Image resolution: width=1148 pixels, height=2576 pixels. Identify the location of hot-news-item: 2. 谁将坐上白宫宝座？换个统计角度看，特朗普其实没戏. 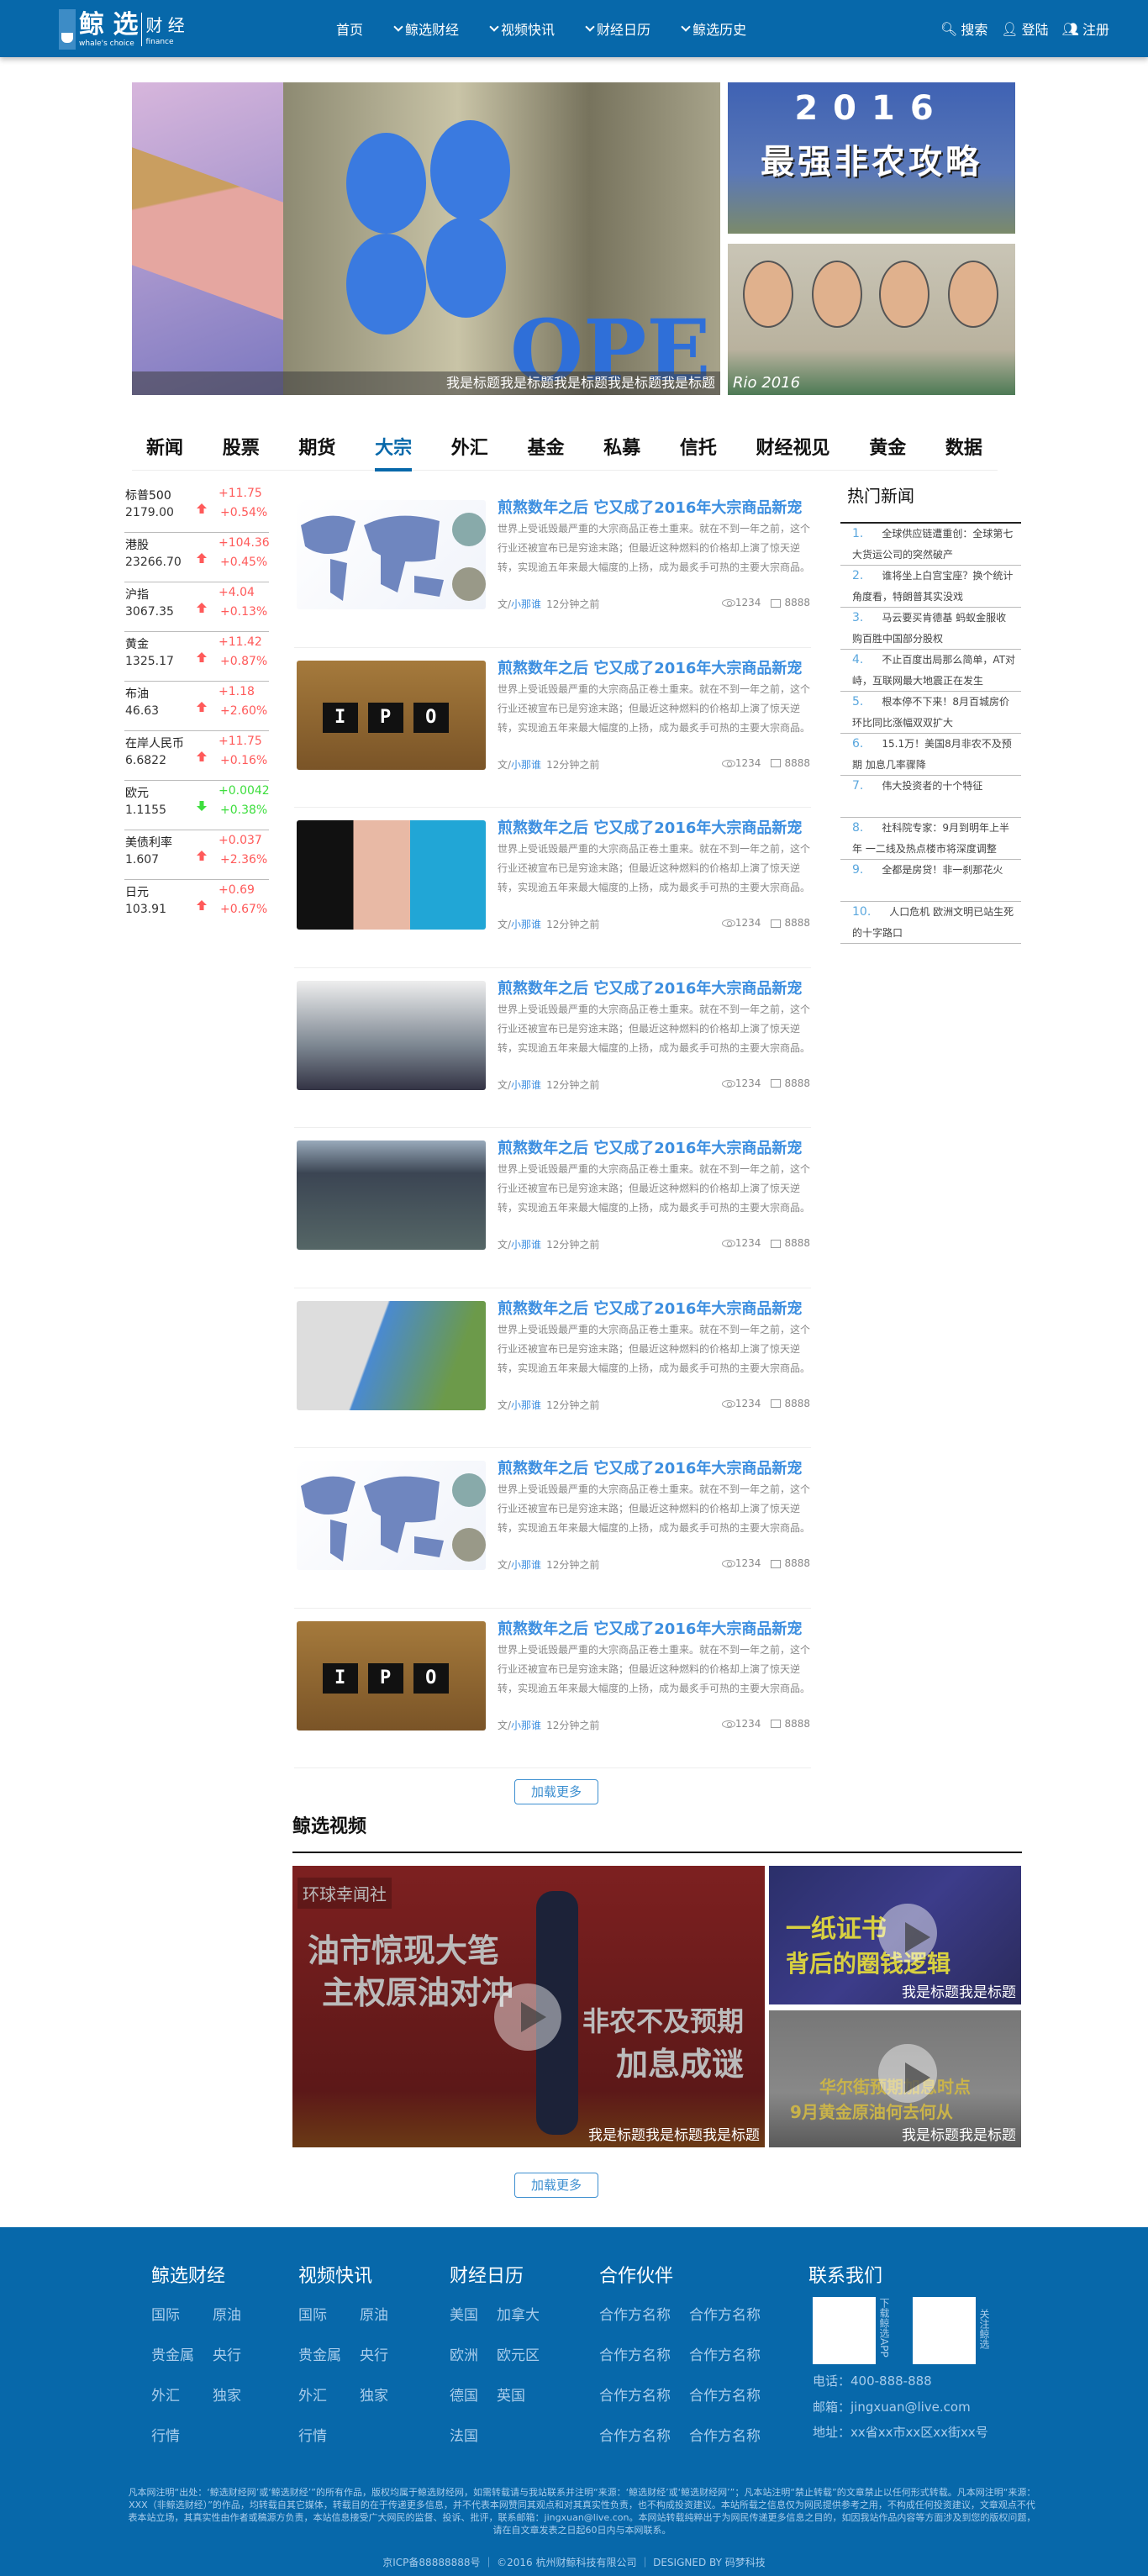
(931, 587).